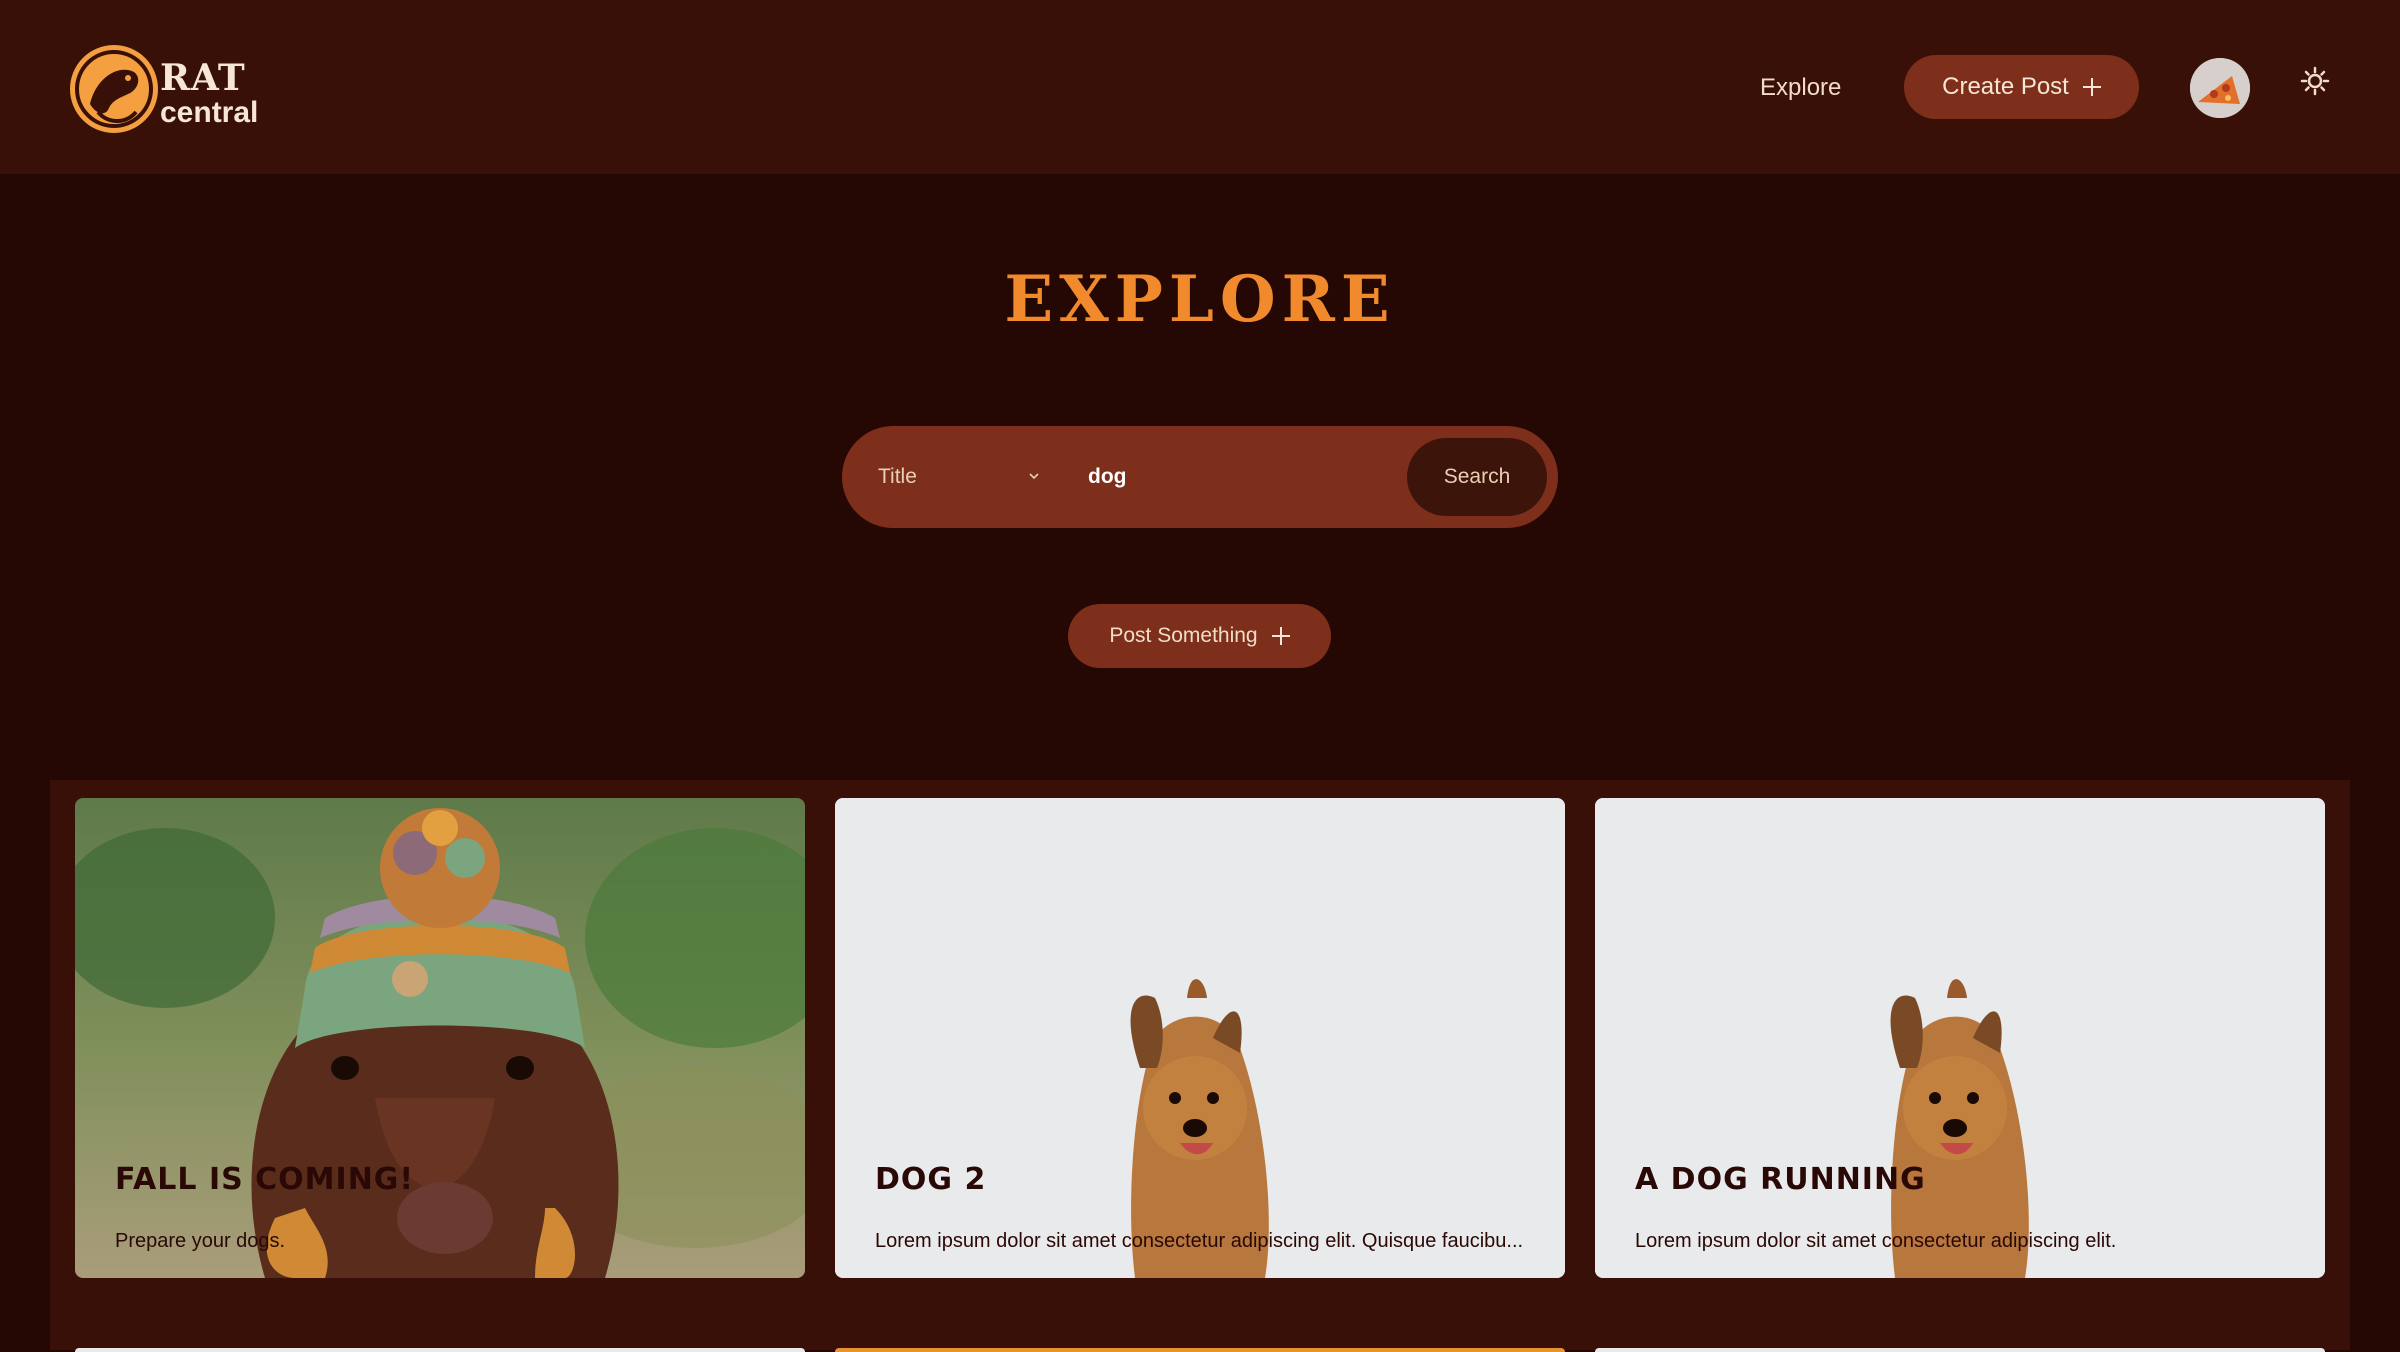  Describe the element at coordinates (265, 1179) in the screenshot. I see `post-title: FALL IS COMING!` at that location.